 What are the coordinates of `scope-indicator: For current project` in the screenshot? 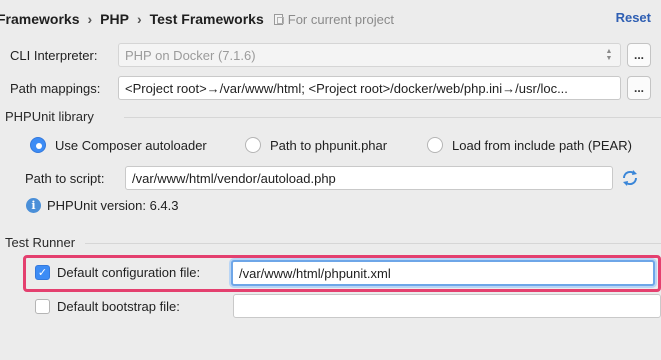 It's located at (333, 19).